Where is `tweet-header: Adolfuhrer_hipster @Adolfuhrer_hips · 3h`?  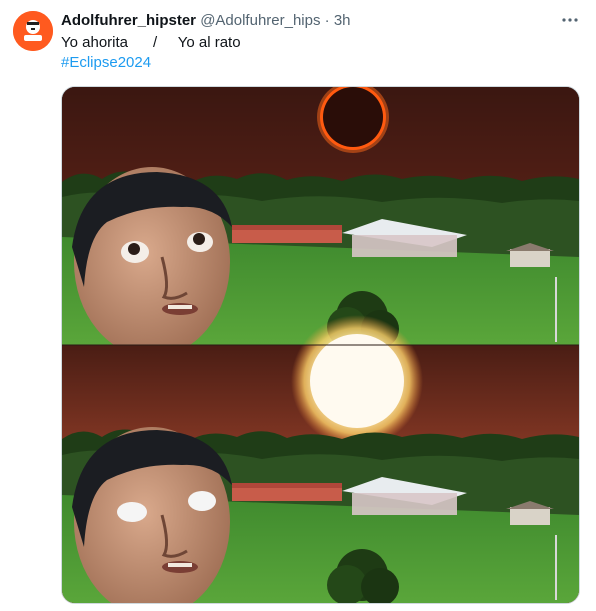 tweet-header: Adolfuhrer_hipster @Adolfuhrer_hips · 3h is located at coordinates (206, 21).